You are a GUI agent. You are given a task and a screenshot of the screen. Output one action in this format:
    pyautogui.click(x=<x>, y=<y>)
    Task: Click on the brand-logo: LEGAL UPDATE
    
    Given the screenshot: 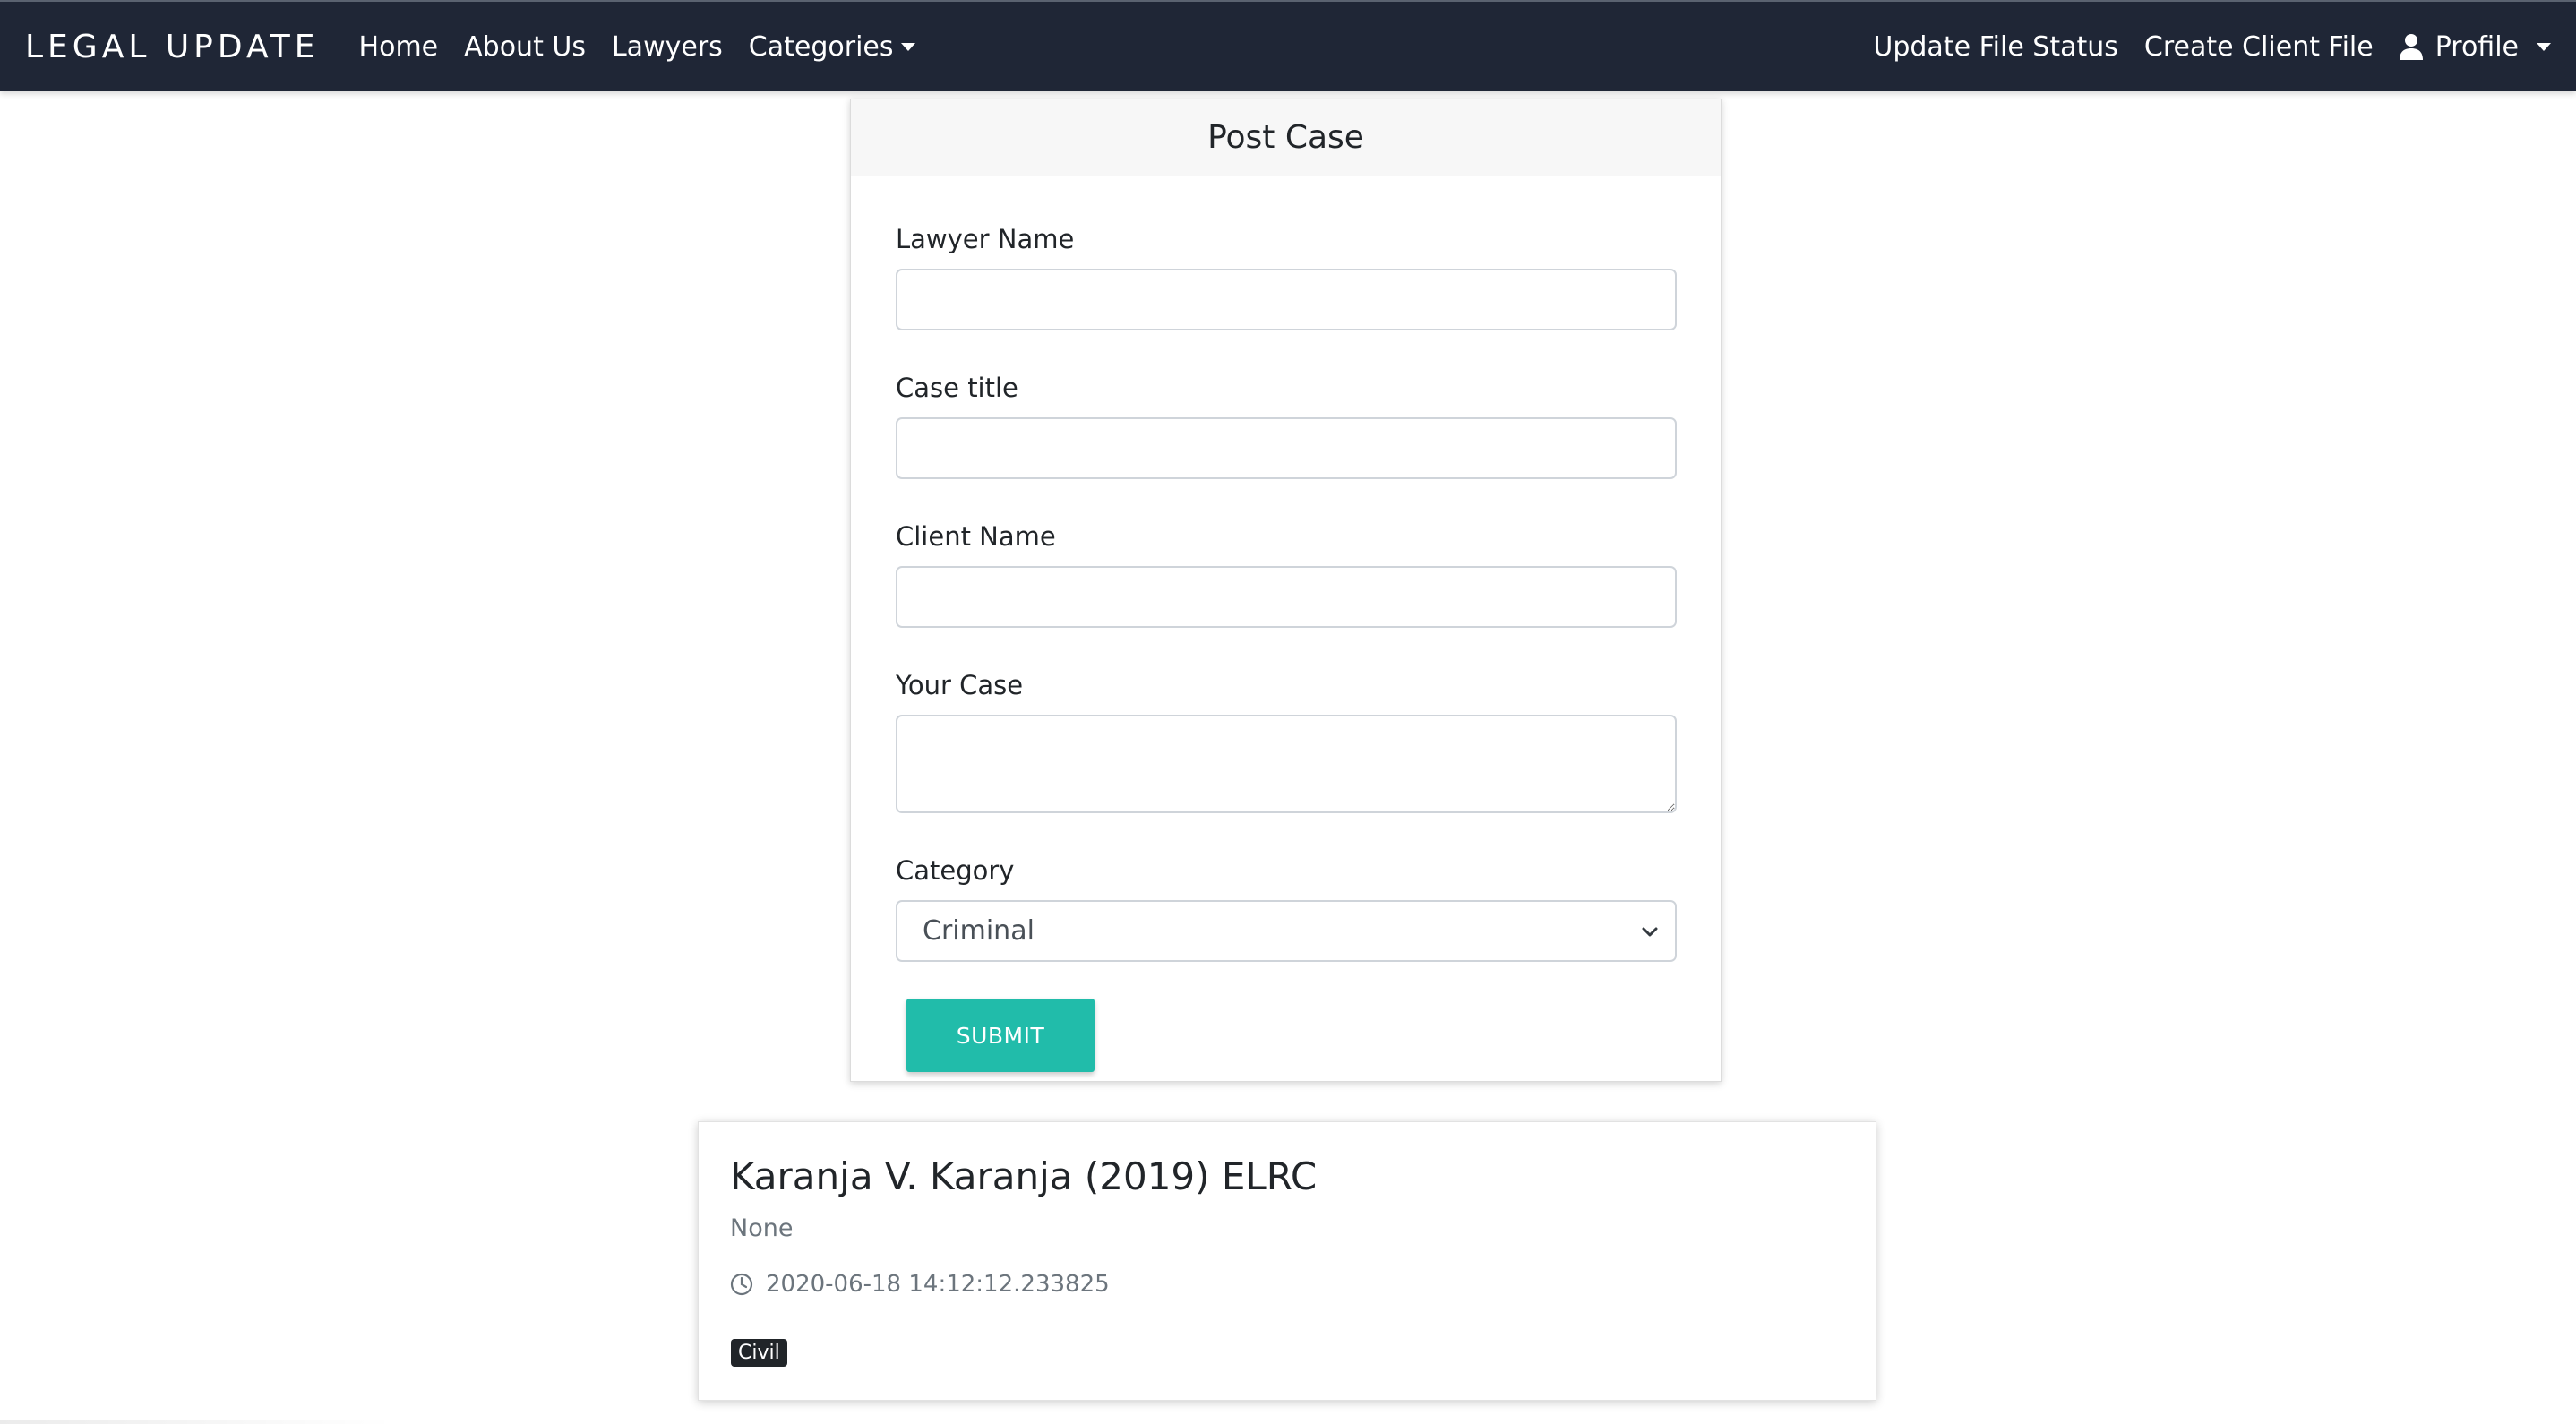 What is the action you would take?
    pyautogui.click(x=172, y=47)
    